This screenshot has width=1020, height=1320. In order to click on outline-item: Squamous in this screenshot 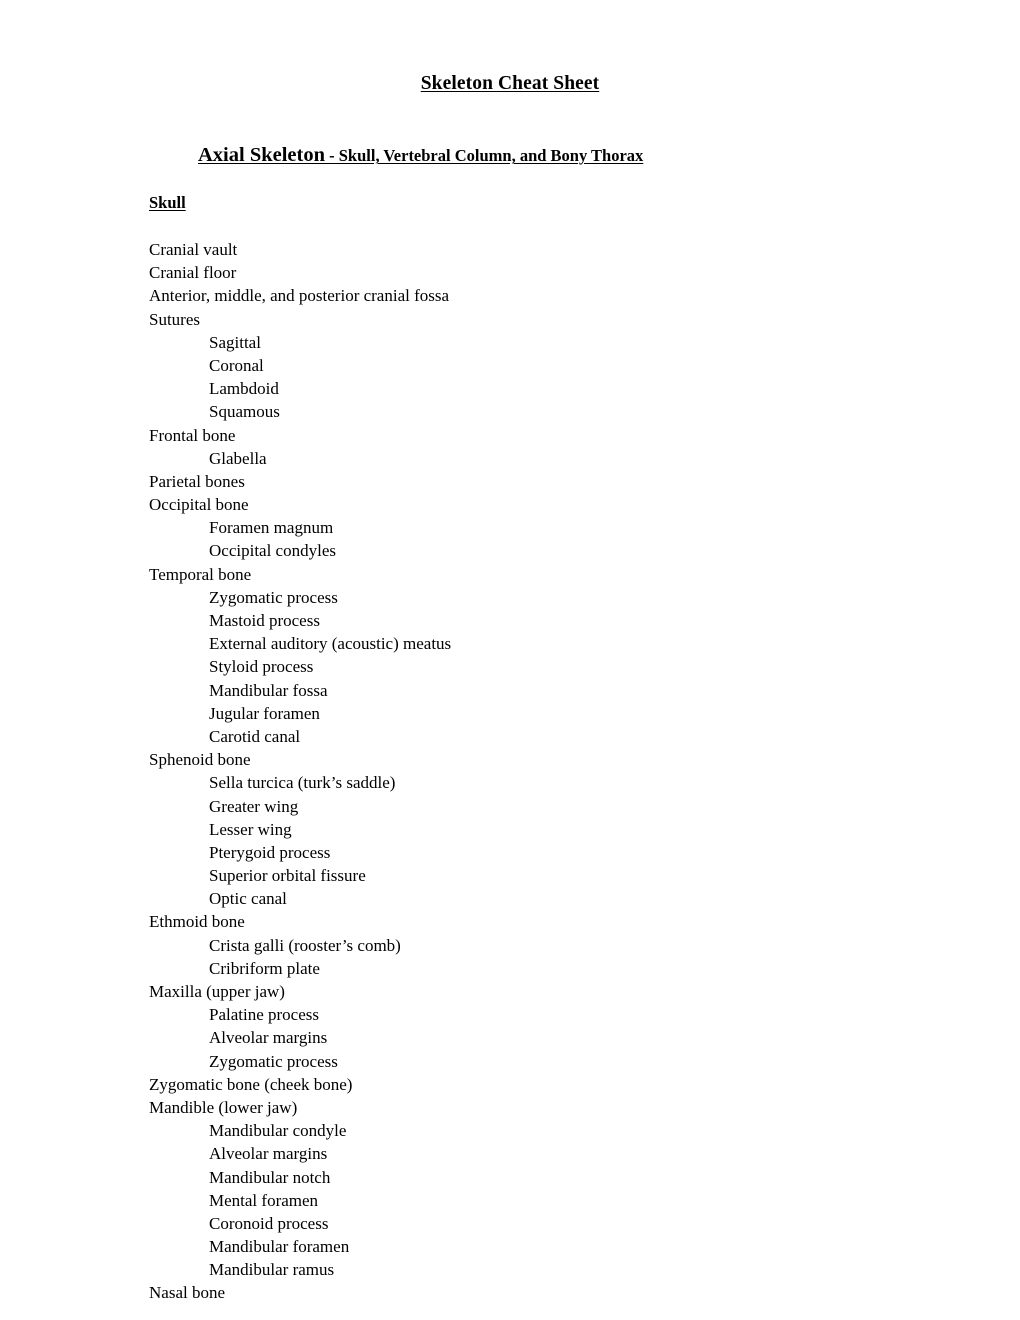, I will do `click(244, 412)`.